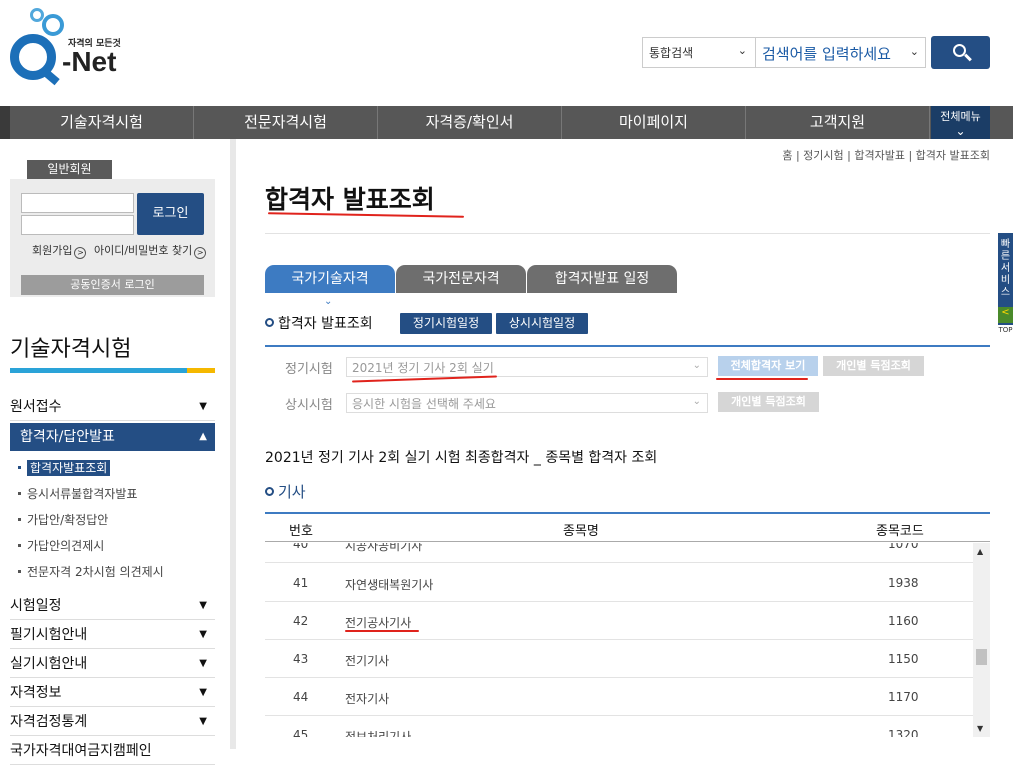  What do you see at coordinates (1005, 335) in the screenshot?
I see `top-button: TOP` at bounding box center [1005, 335].